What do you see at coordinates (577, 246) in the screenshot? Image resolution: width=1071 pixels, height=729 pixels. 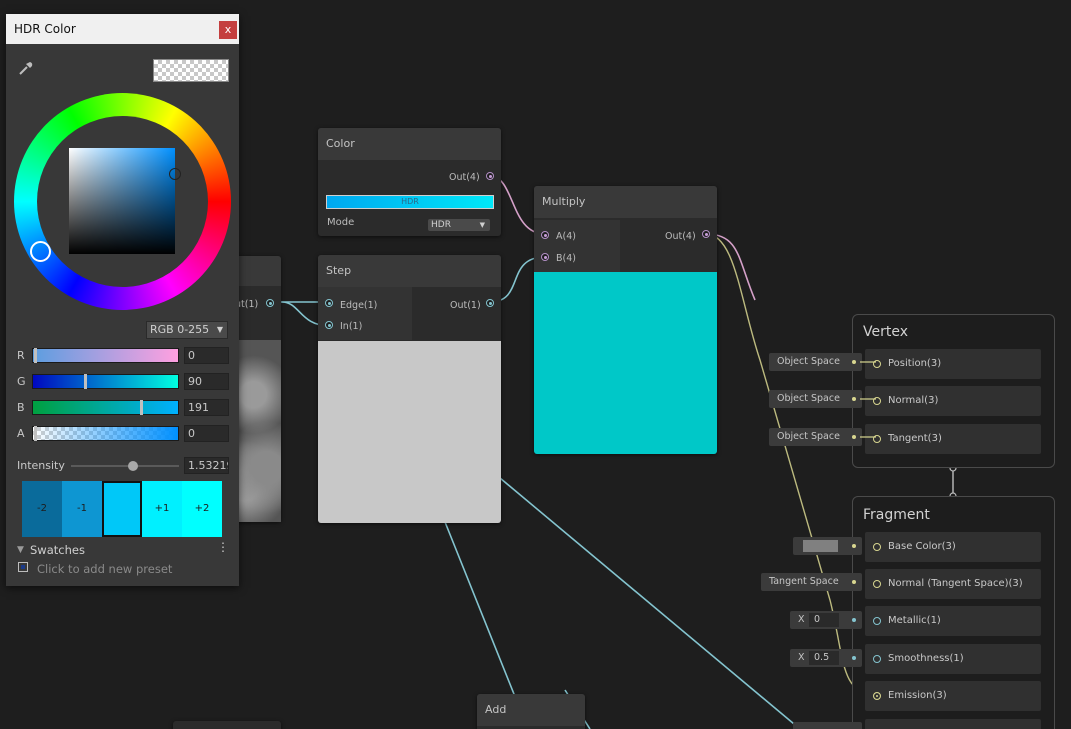 I see `multiply-inputs-panel` at bounding box center [577, 246].